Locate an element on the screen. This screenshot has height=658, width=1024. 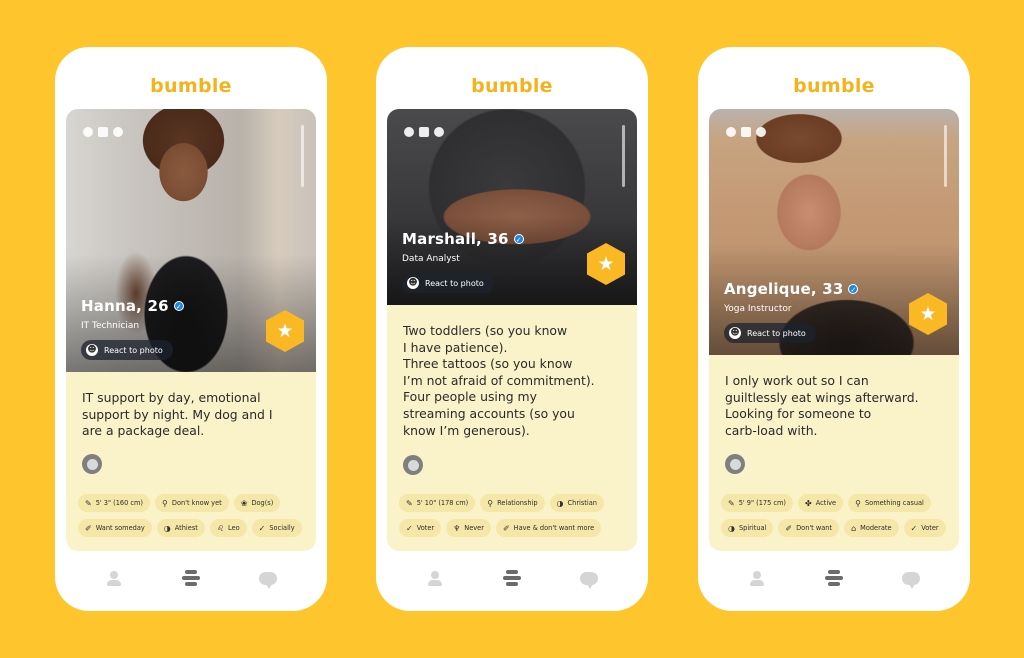
profile-tag: ⚲ Something casual is located at coordinates (889, 503).